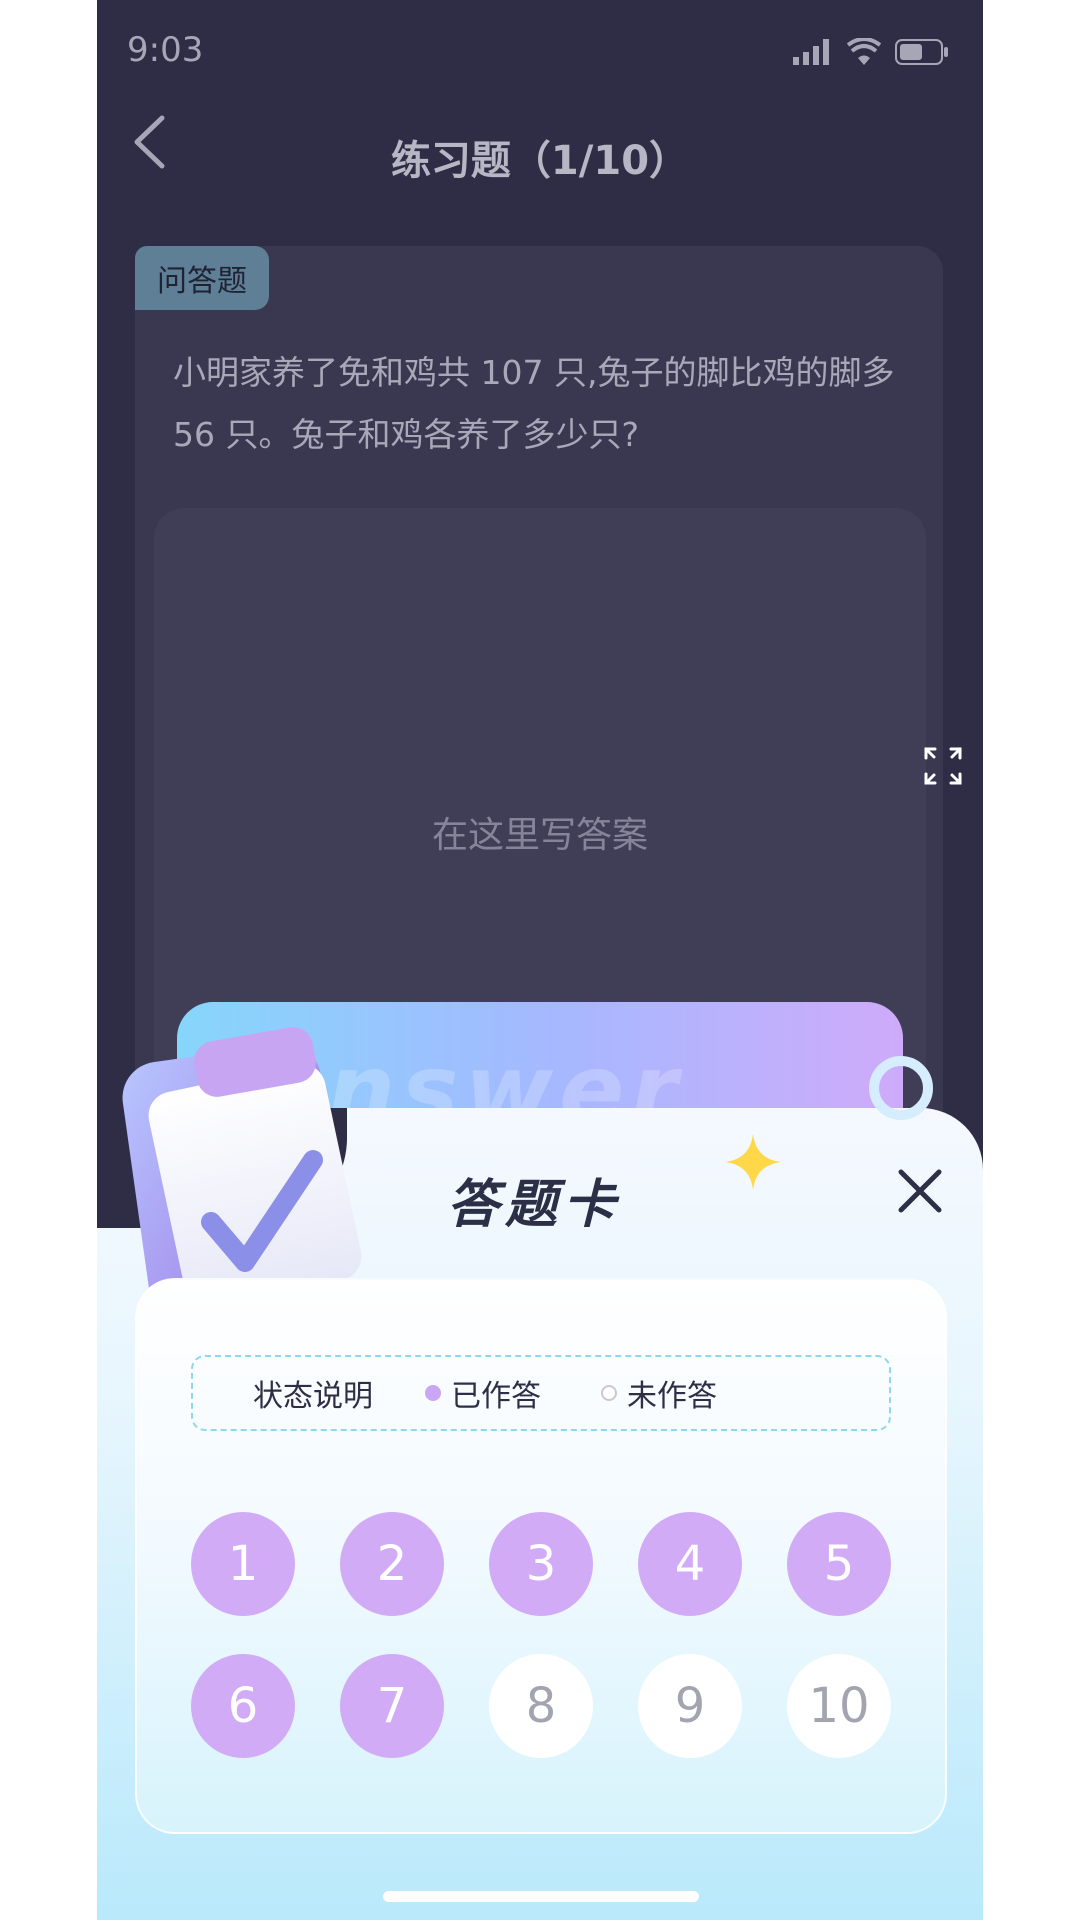 This screenshot has height=1920, width=1080. Describe the element at coordinates (541, 1635) in the screenshot. I see `question-number-grid: 1 2 3 4 5 6 7 8 9 10` at that location.